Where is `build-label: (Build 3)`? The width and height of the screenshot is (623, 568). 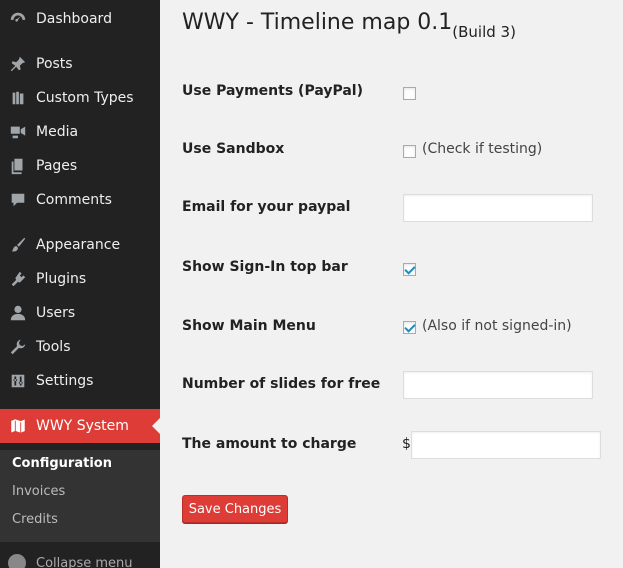 build-label: (Build 3) is located at coordinates (484, 32).